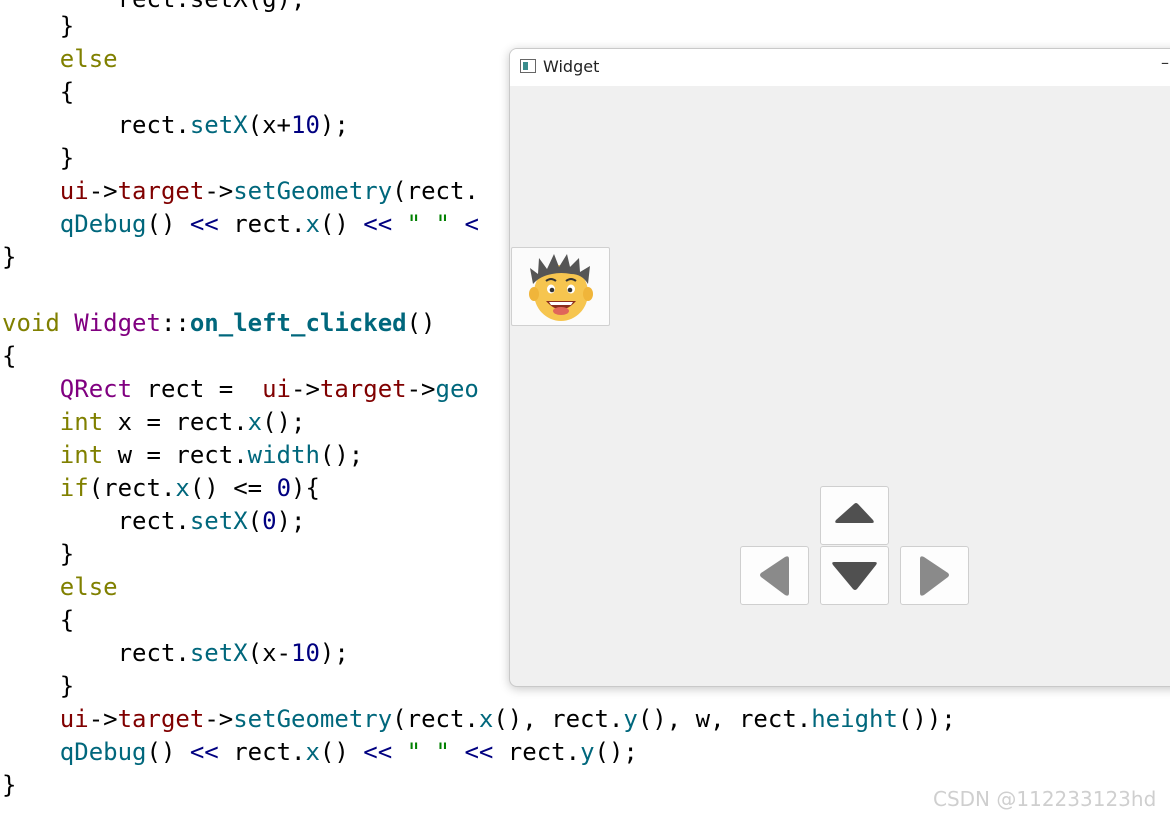  Describe the element at coordinates (1165, 62) in the screenshot. I see `minimize-button: –` at that location.